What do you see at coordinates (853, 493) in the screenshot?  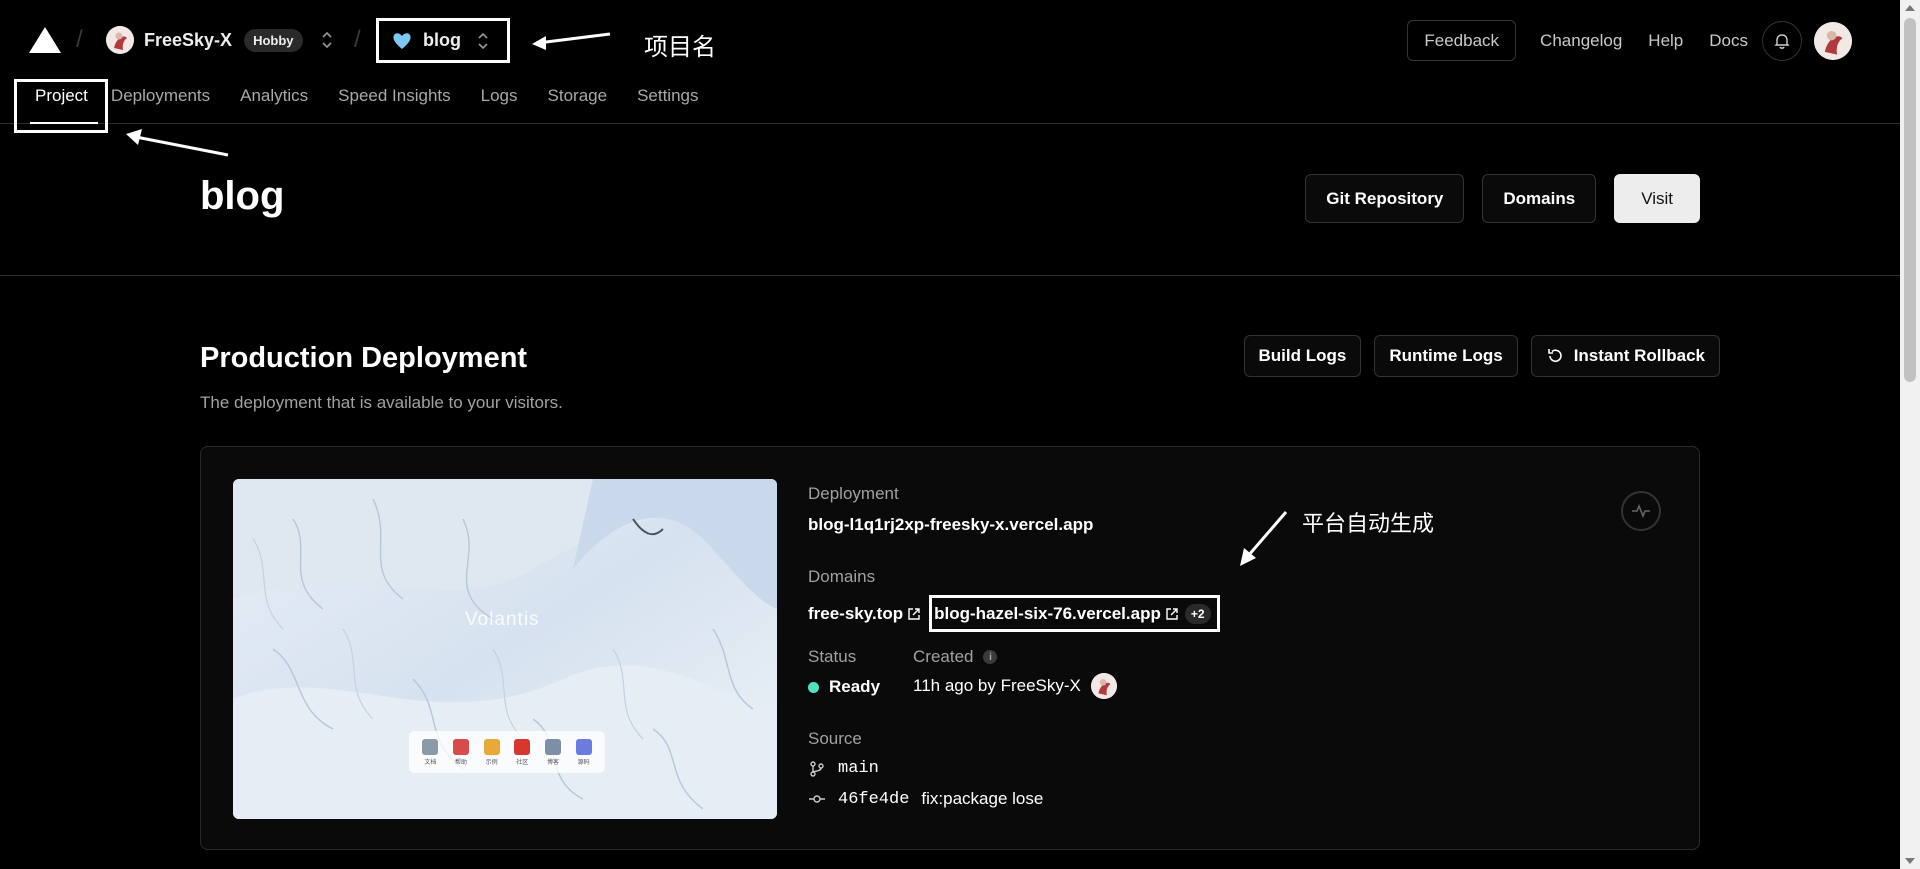 I see `deployment-label: Deployment` at bounding box center [853, 493].